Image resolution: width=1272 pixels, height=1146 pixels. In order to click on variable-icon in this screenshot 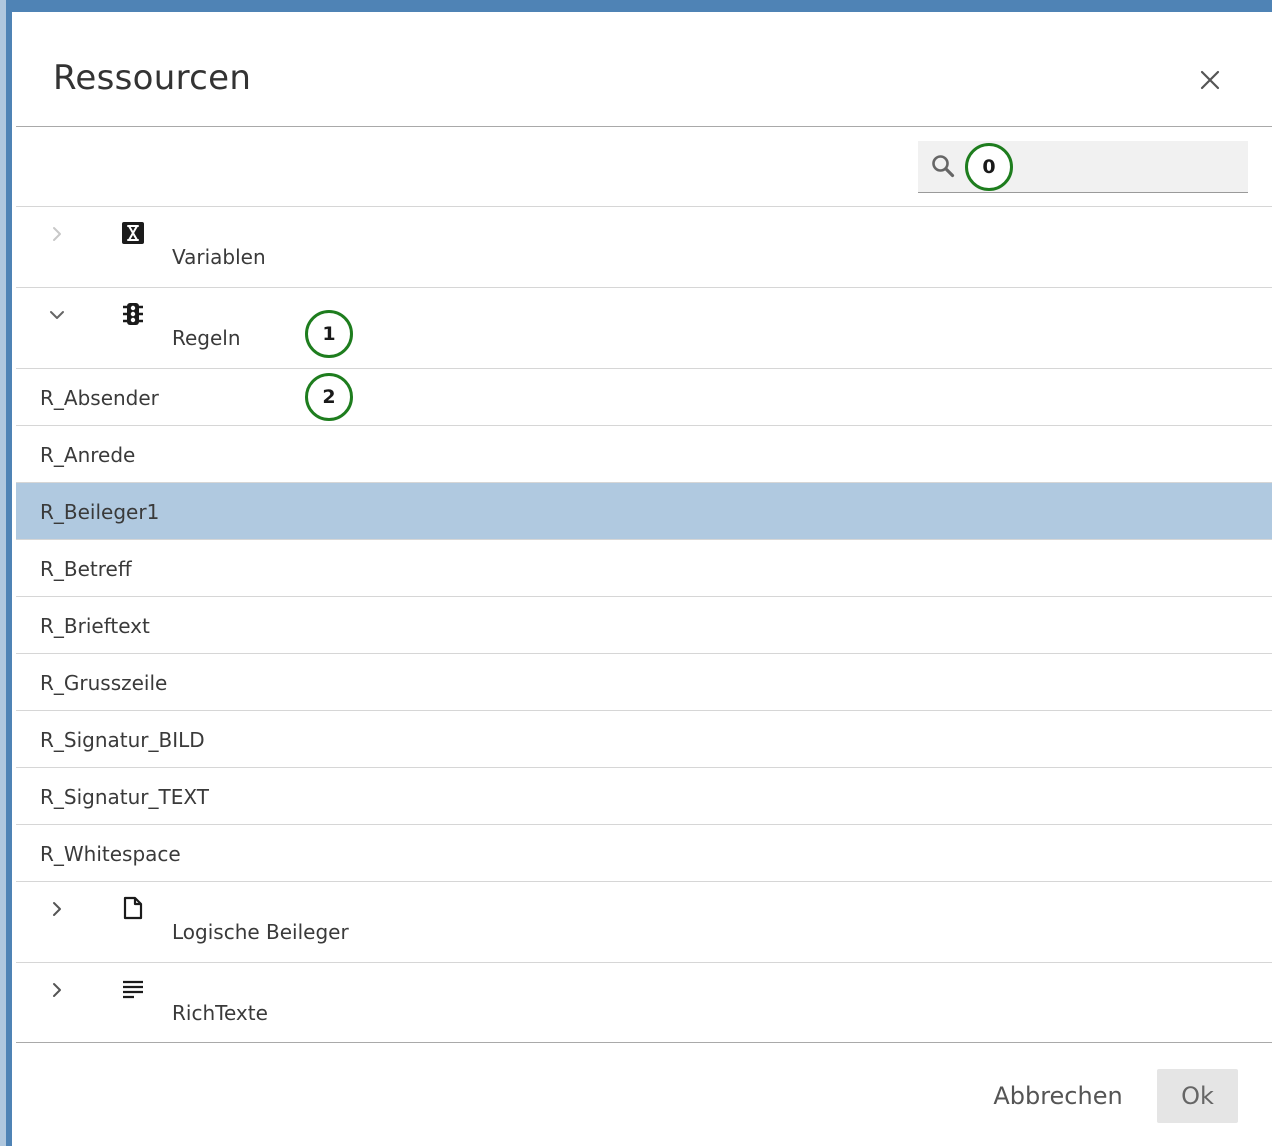, I will do `click(133, 233)`.